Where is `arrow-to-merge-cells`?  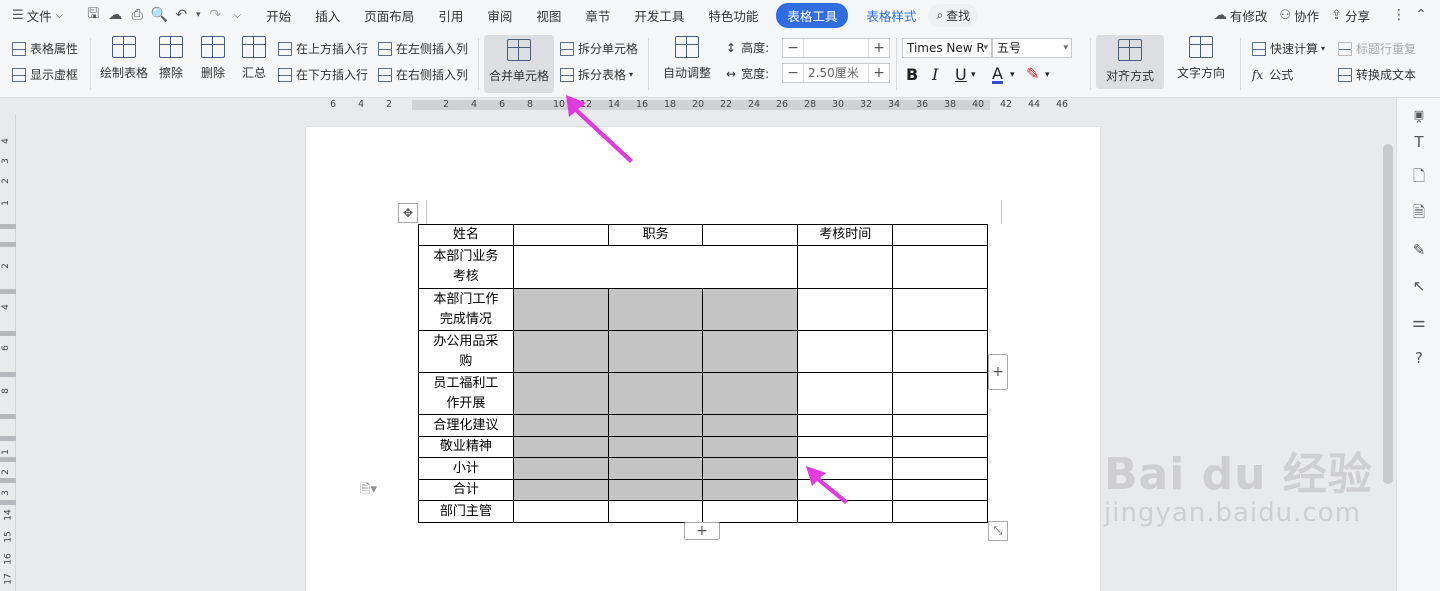 arrow-to-merge-cells is located at coordinates (599, 129).